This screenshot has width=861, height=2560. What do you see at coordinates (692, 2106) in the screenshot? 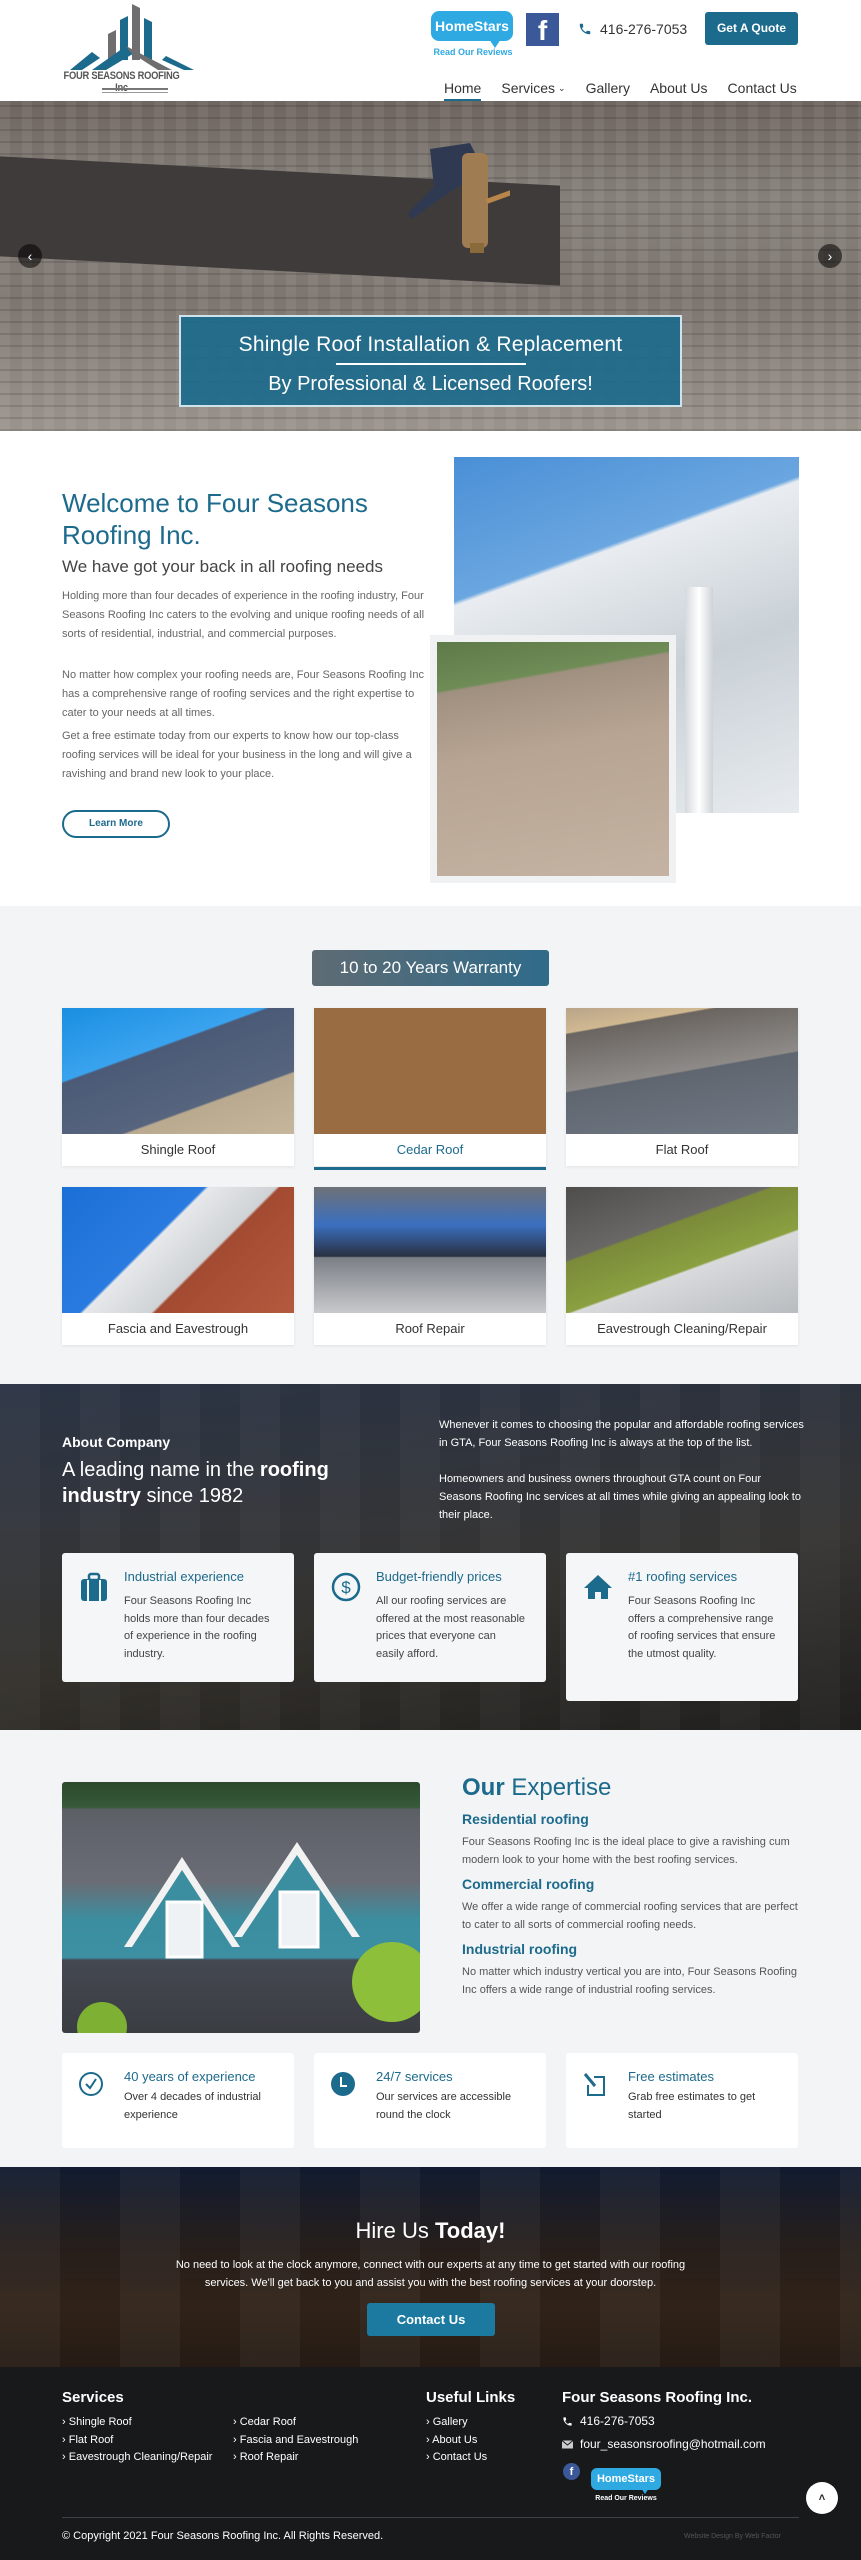
I see `highlight-text: Grab free estimates to get started` at bounding box center [692, 2106].